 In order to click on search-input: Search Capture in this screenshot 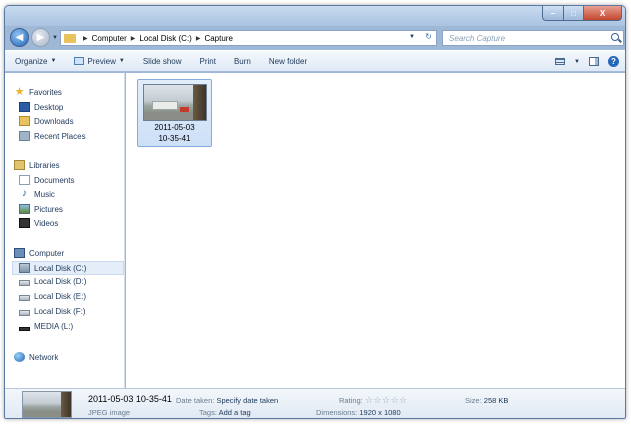, I will do `click(477, 38)`.